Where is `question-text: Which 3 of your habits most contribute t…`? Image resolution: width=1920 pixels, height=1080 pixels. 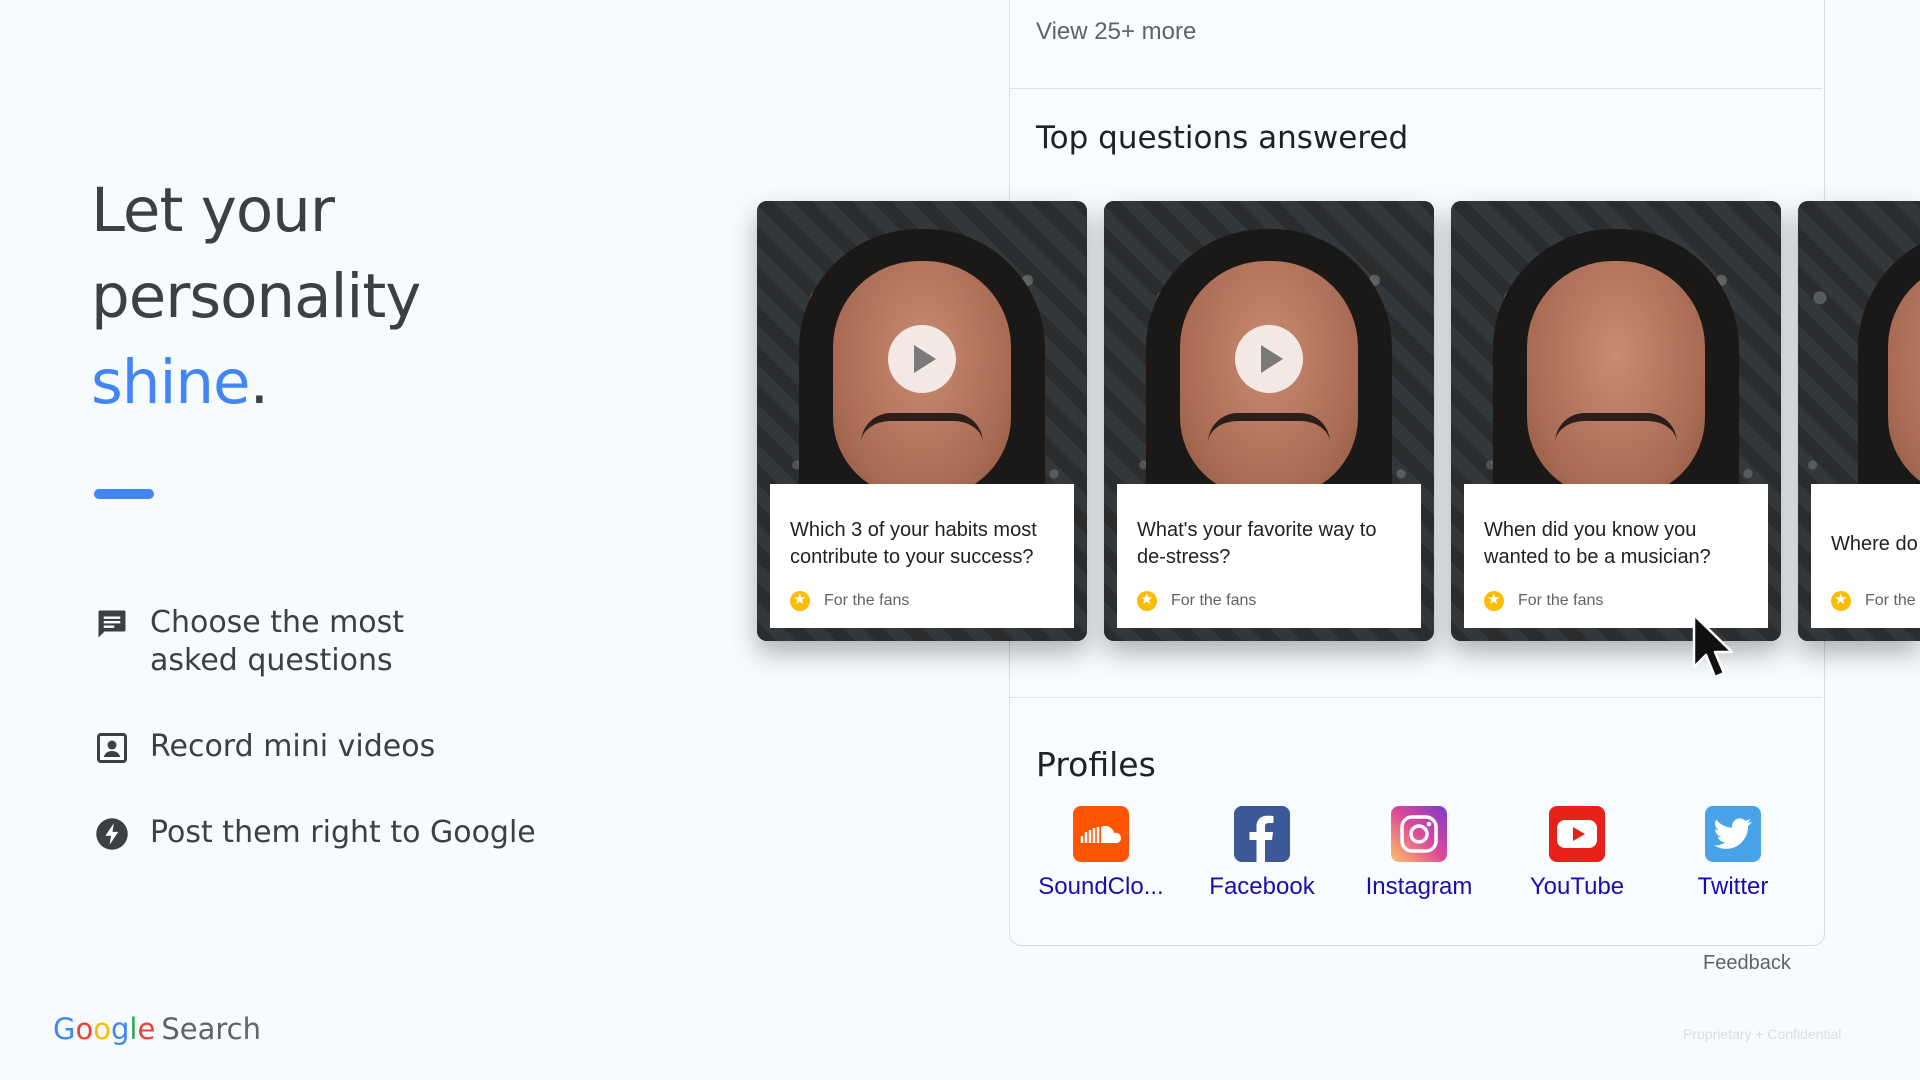
question-text: Which 3 of your habits most contribute t… is located at coordinates (913, 543).